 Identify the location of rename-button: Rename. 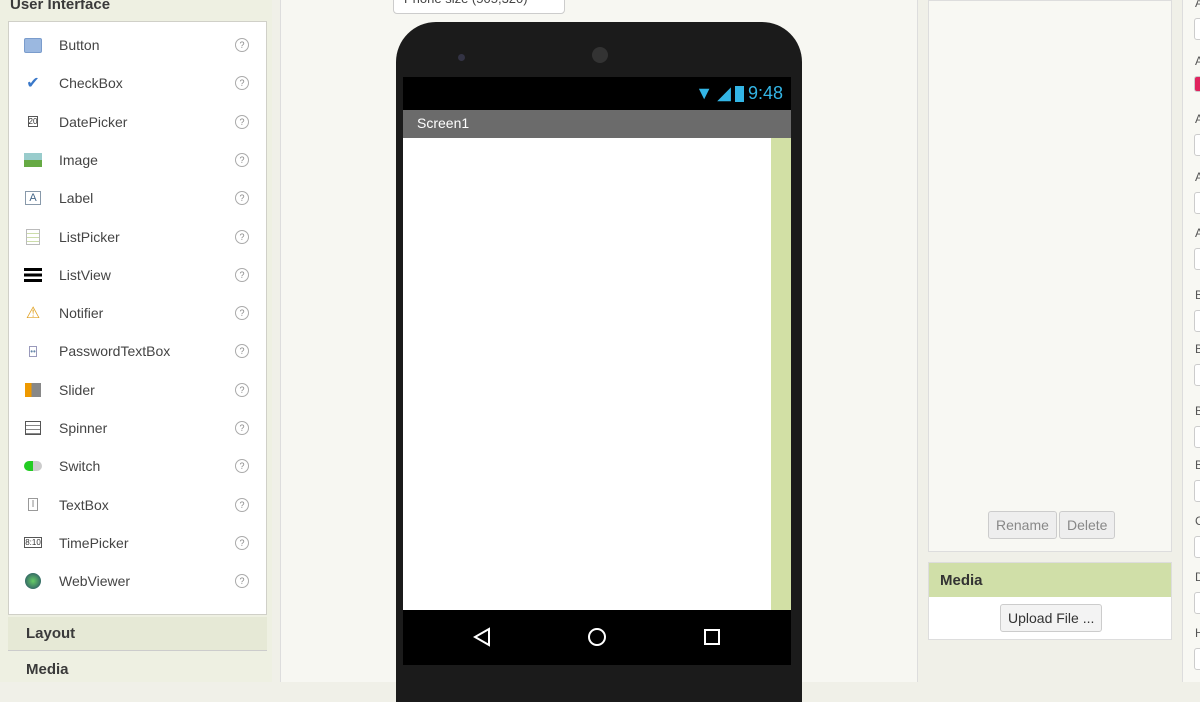
(1022, 525).